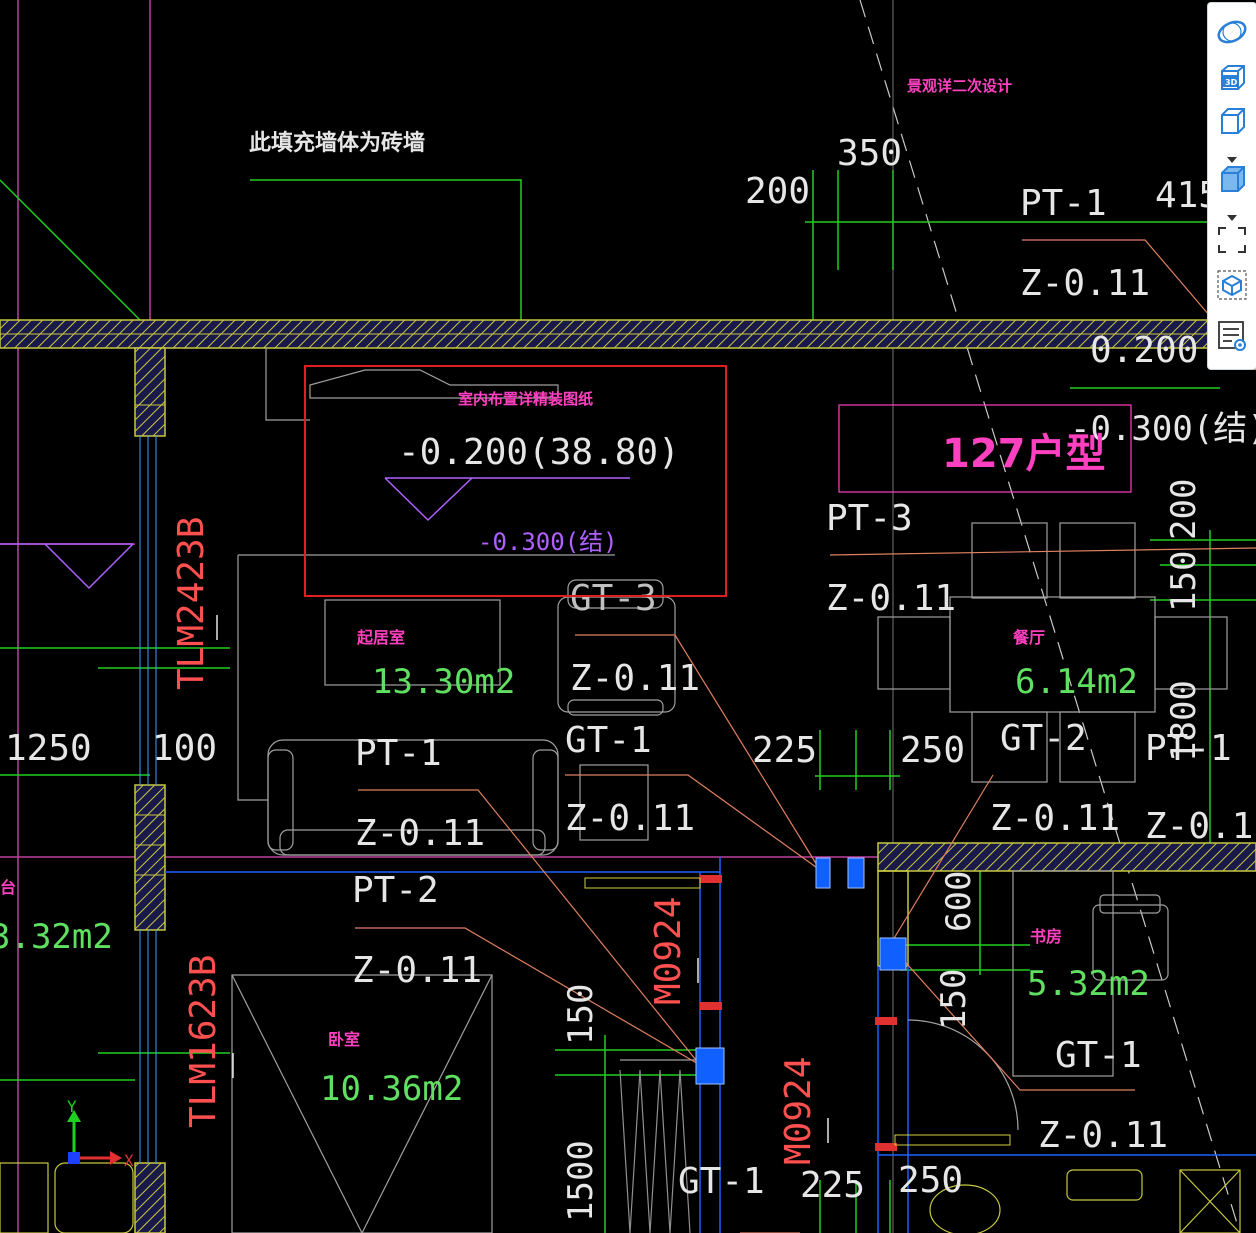 This screenshot has width=1256, height=1233. I want to click on room-area: 6.14m2, so click(1076, 682).